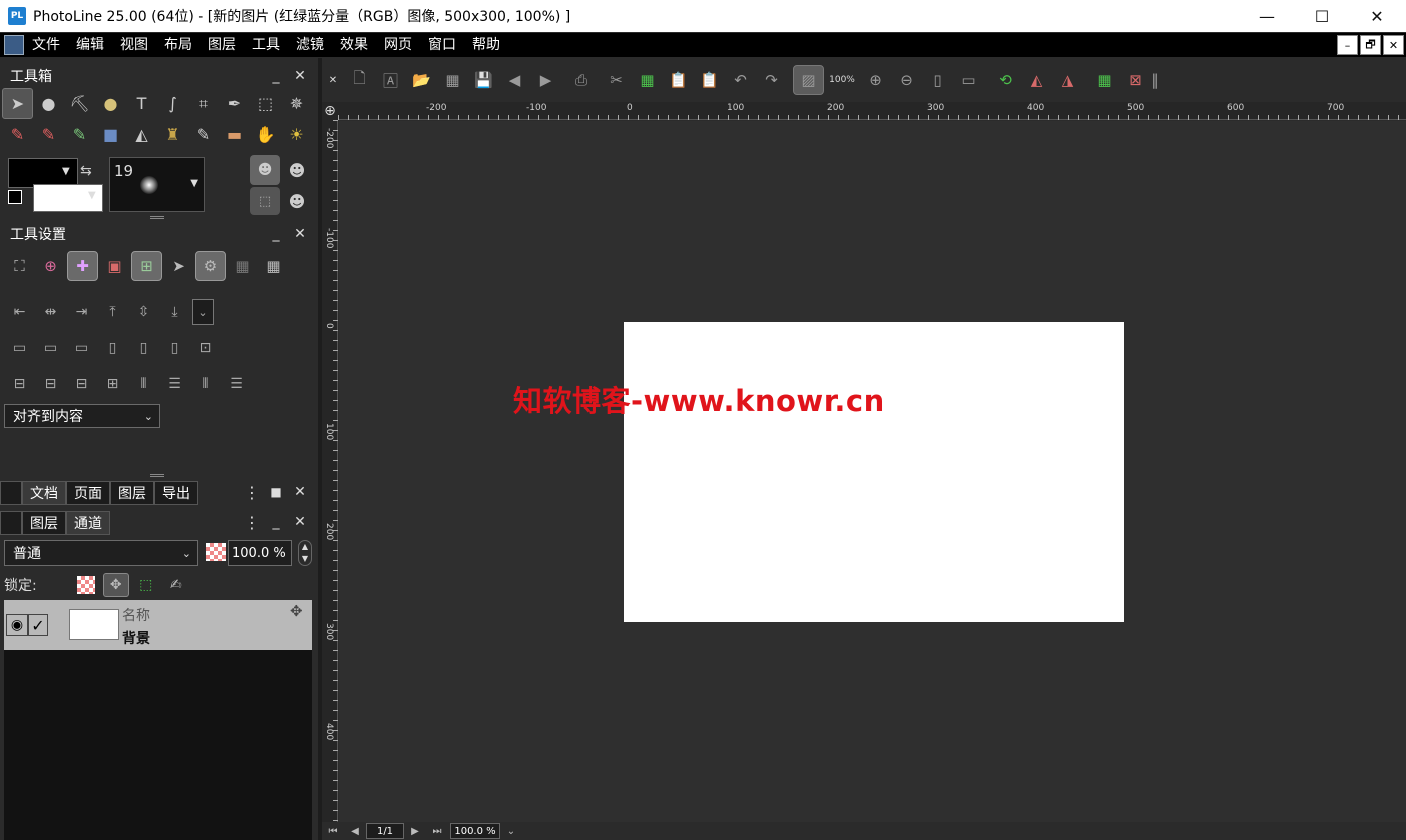 The image size is (1406, 840). What do you see at coordinates (300, 234) in the screenshot?
I see `tool-settings-close-button: ✕` at bounding box center [300, 234].